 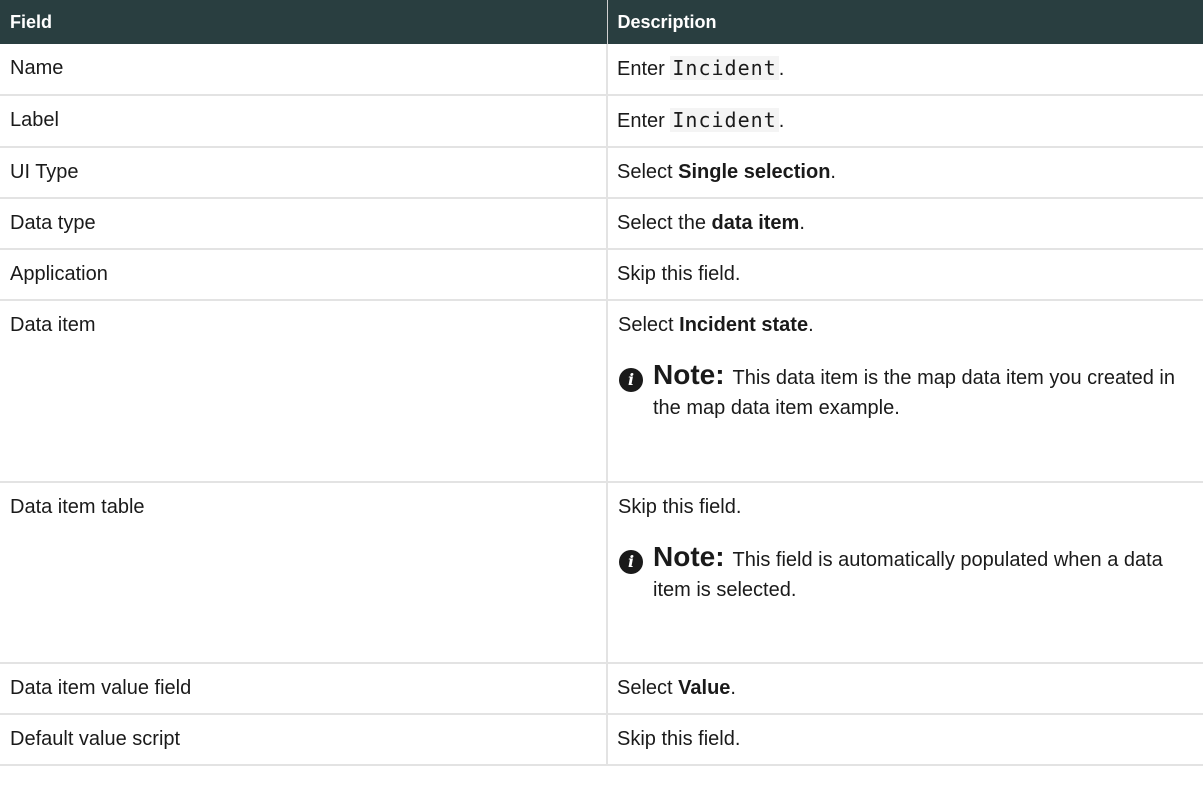 What do you see at coordinates (304, 740) in the screenshot?
I see `field-cell: Default value script` at bounding box center [304, 740].